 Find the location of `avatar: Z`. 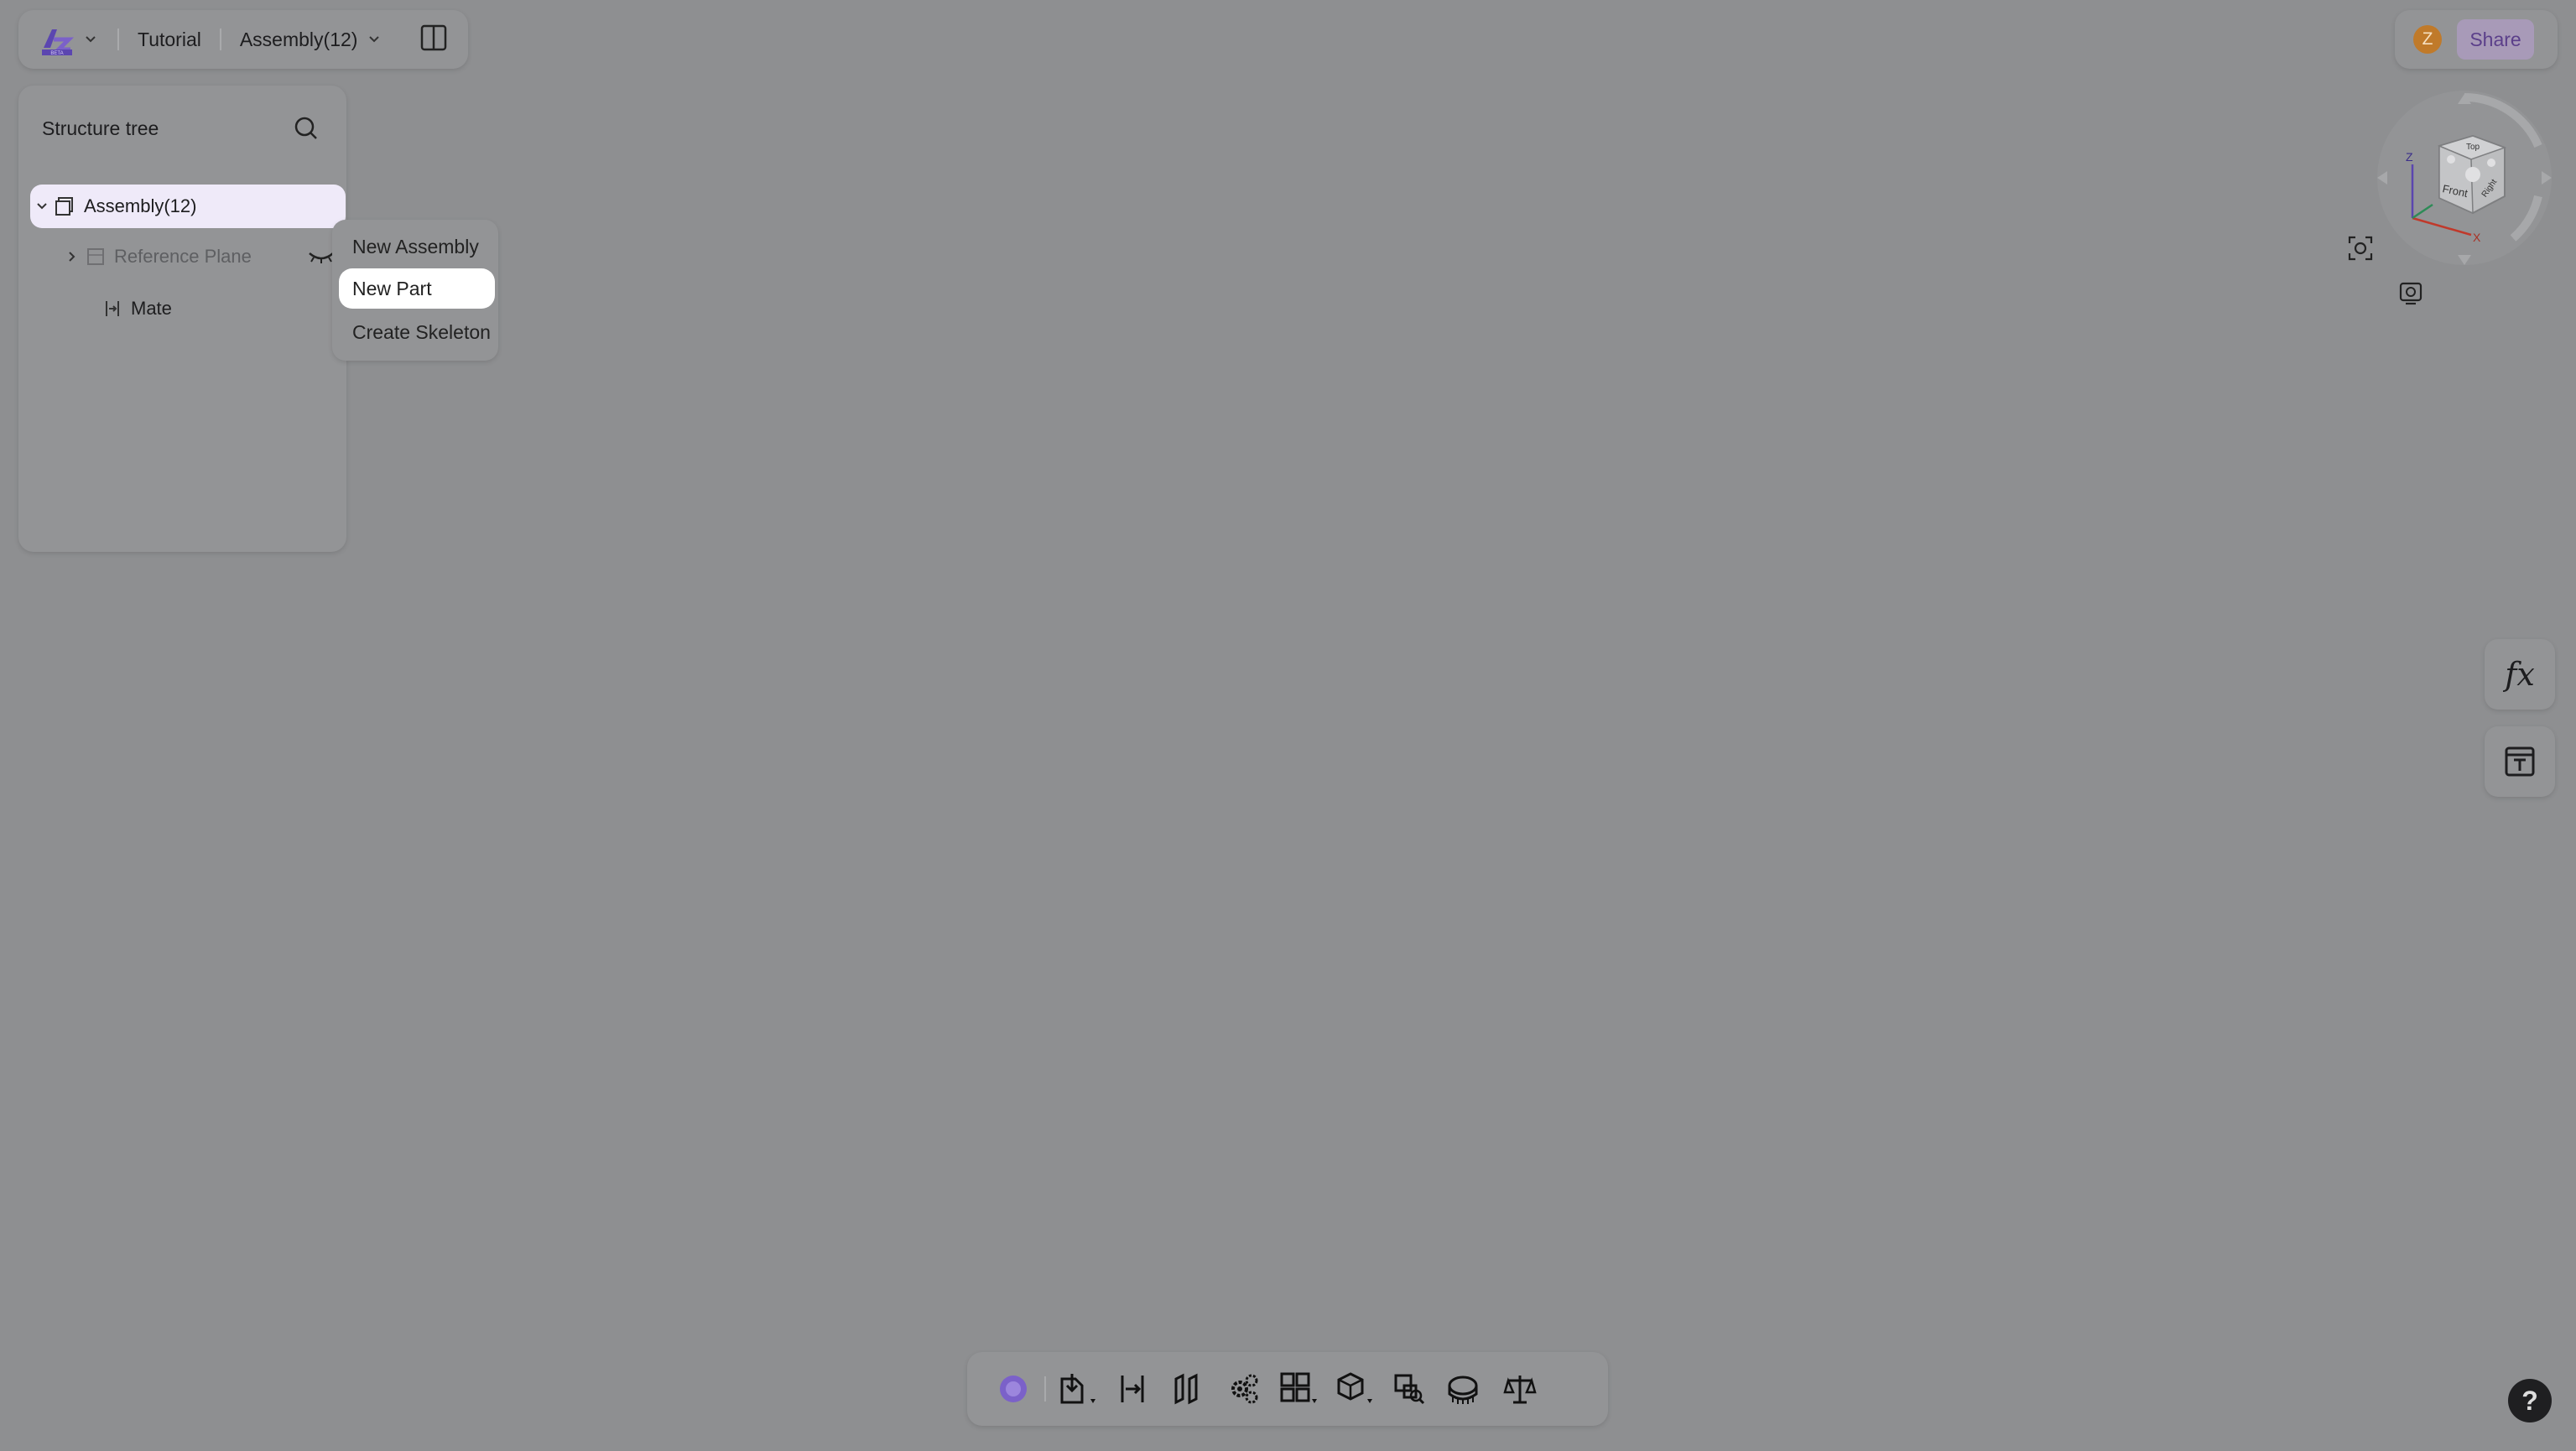

avatar: Z is located at coordinates (2427, 39).